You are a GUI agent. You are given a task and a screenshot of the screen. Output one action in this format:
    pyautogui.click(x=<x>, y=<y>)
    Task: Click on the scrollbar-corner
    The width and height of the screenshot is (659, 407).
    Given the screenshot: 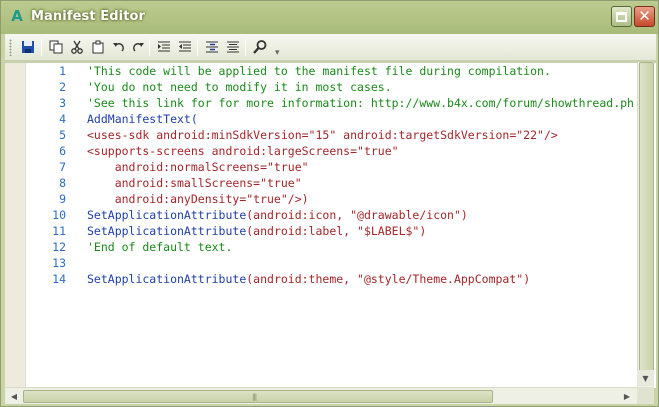 What is the action you would take?
    pyautogui.click(x=645, y=395)
    